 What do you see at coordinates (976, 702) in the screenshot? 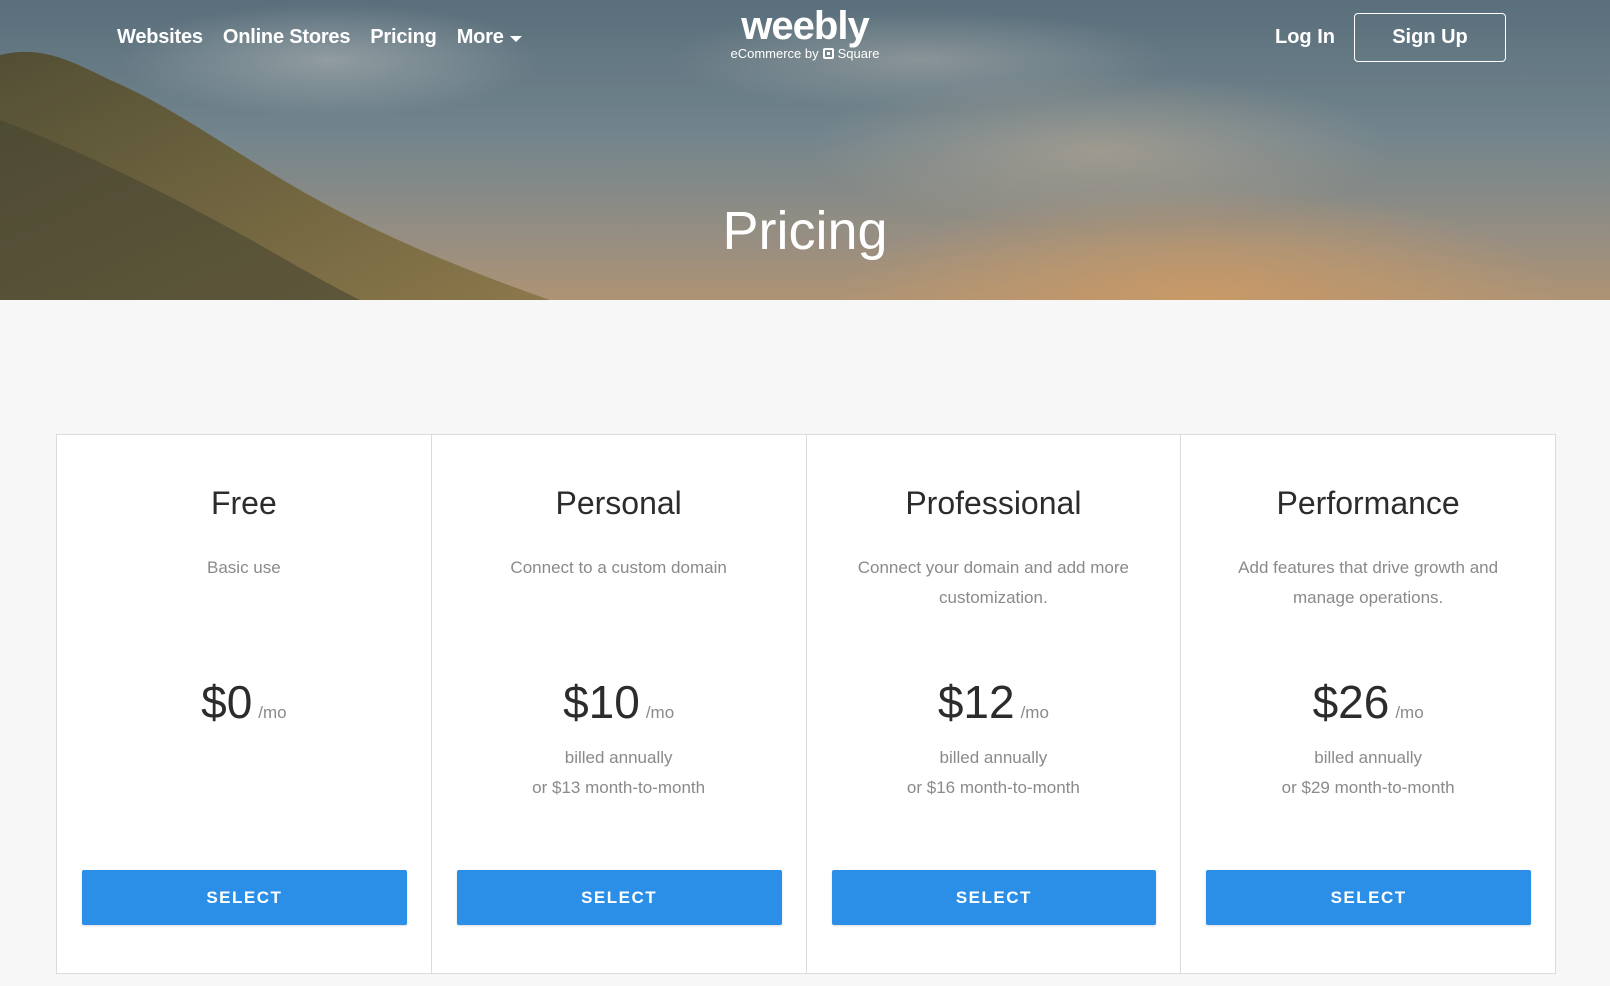
I see `price-amount: $12` at bounding box center [976, 702].